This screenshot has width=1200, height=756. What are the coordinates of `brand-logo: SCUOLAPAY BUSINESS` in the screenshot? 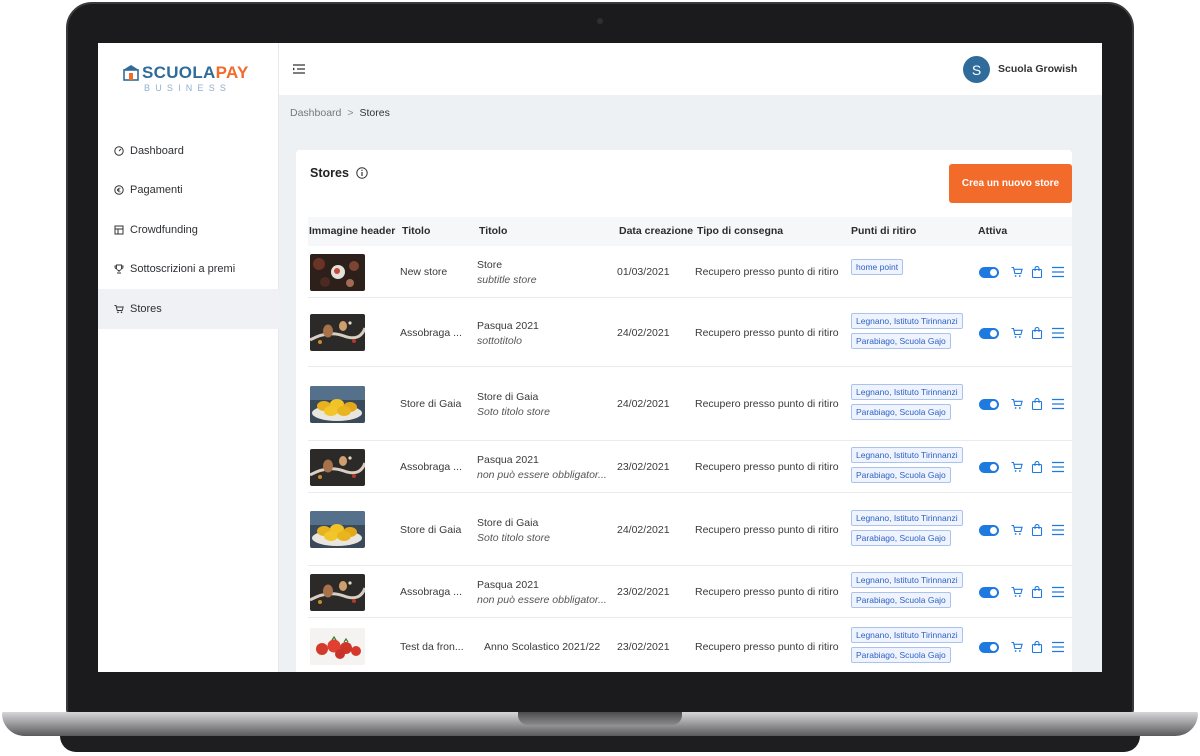 It's located at (192, 80).